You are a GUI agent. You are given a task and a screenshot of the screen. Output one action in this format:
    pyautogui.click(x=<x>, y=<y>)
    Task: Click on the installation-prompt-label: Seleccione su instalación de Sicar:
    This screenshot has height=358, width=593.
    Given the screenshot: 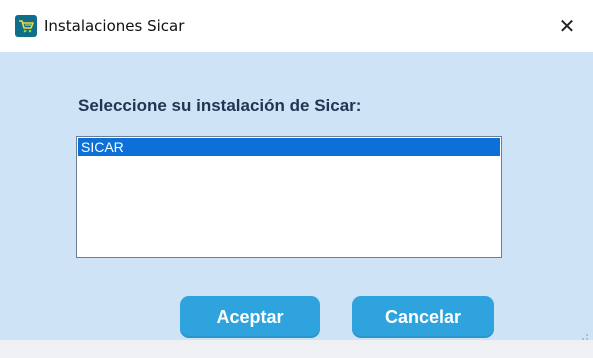 What is the action you would take?
    pyautogui.click(x=220, y=105)
    